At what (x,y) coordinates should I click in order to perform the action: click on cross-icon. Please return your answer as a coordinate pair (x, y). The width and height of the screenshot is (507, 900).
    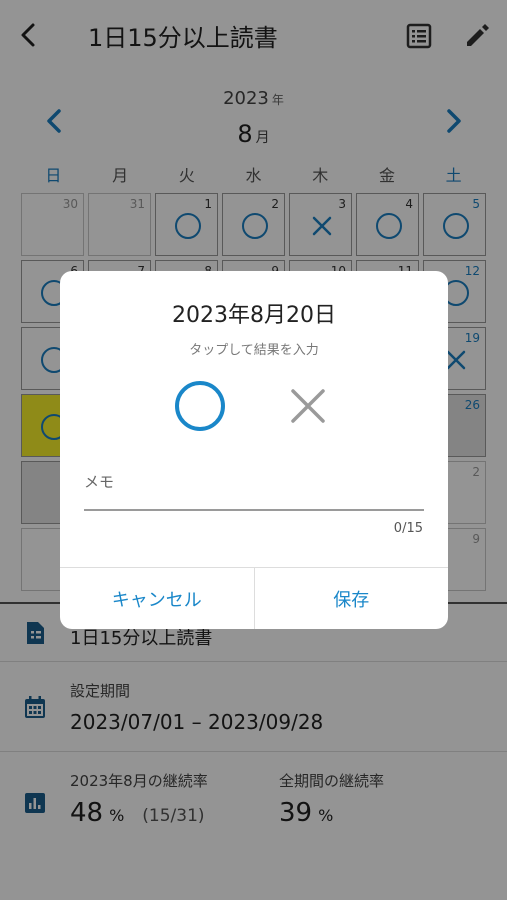
    Looking at the image, I should click on (308, 406).